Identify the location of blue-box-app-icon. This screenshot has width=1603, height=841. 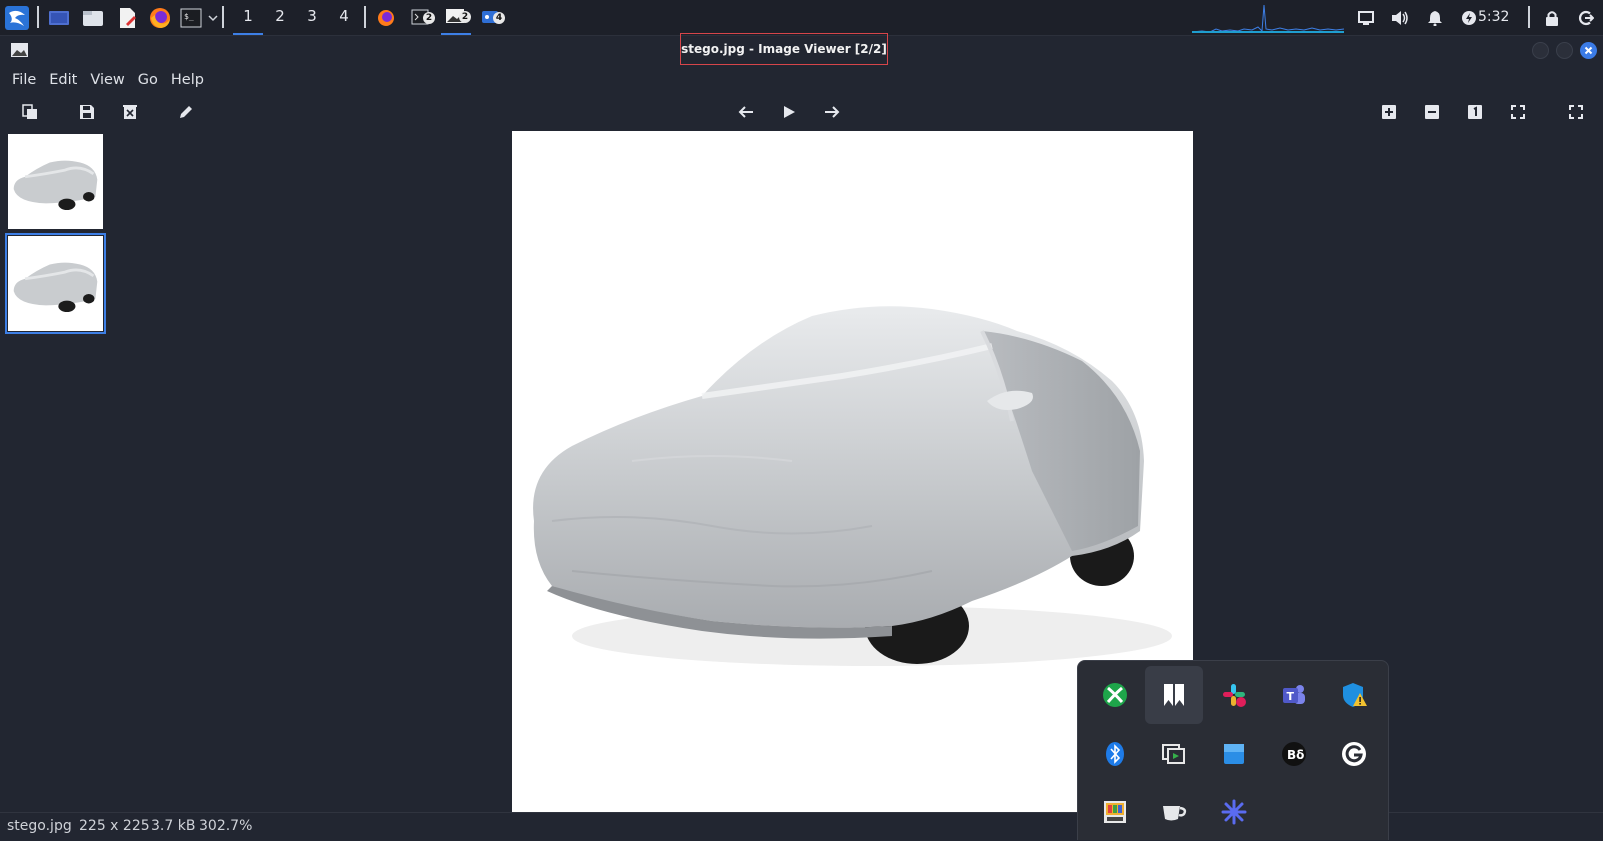
(1234, 754).